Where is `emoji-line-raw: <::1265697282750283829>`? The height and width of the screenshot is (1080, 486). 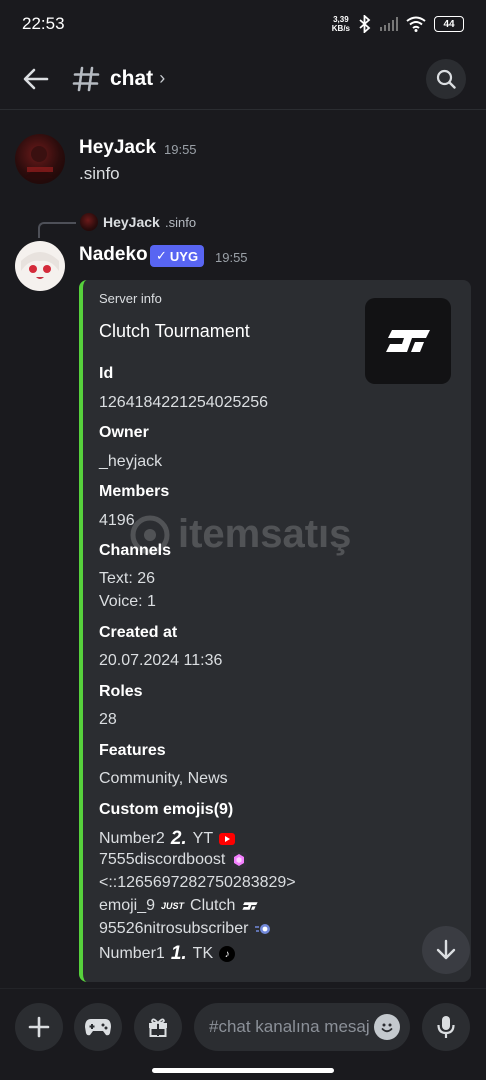 emoji-line-raw: <::1265697282750283829> is located at coordinates (197, 883).